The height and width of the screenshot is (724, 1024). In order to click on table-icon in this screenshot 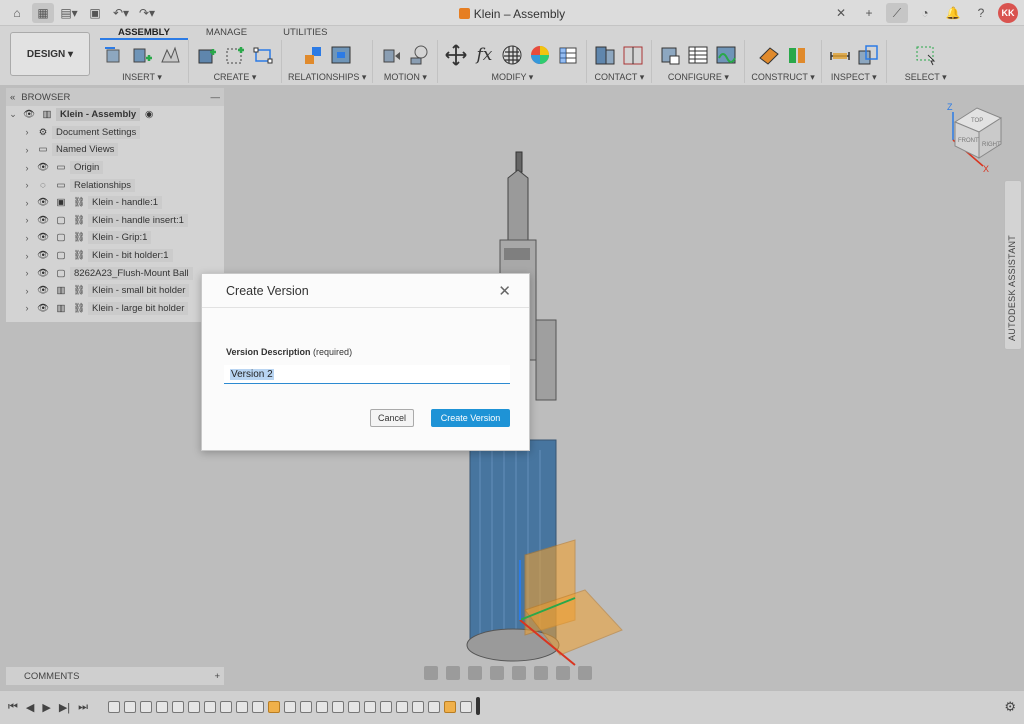, I will do `click(568, 55)`.